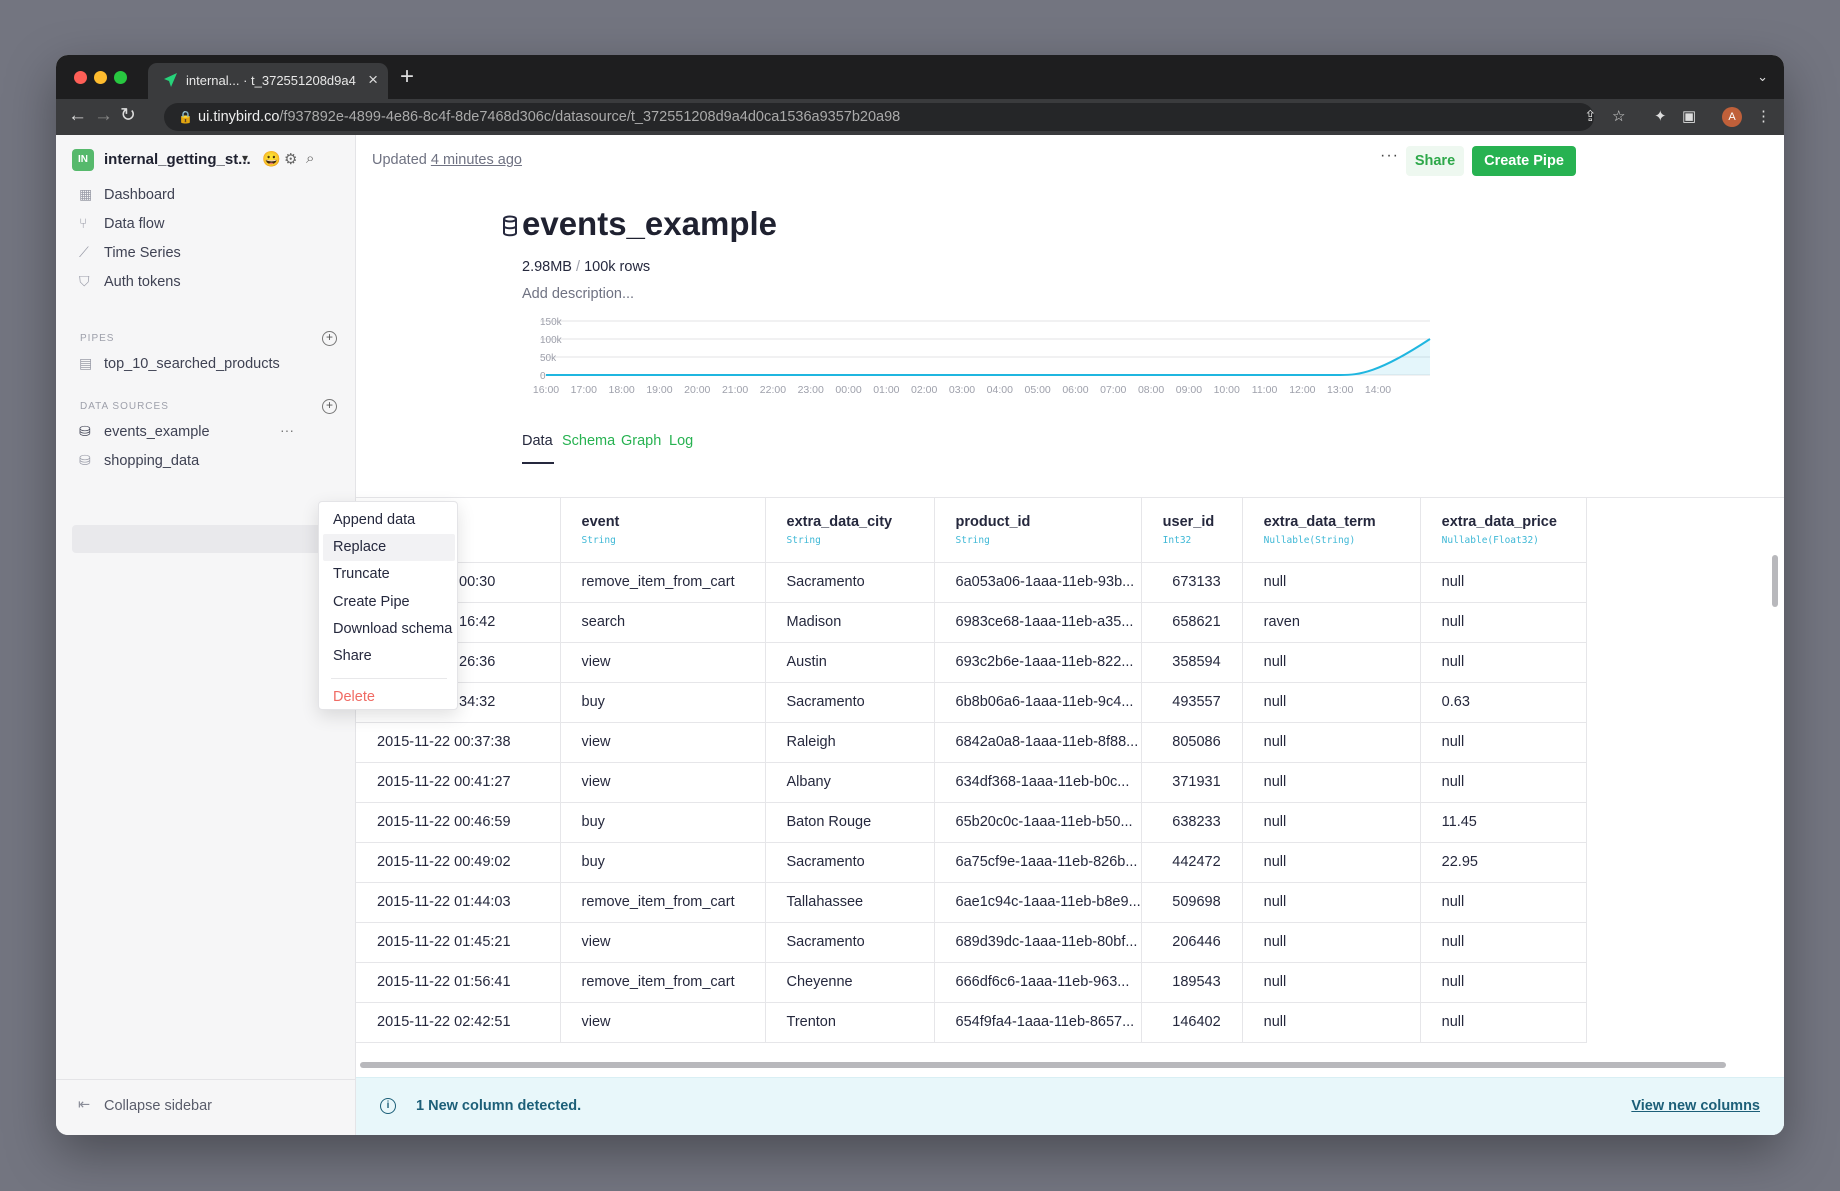 This screenshot has width=1840, height=1191. What do you see at coordinates (389, 520) in the screenshot?
I see `menu-item-append-data: Append data` at bounding box center [389, 520].